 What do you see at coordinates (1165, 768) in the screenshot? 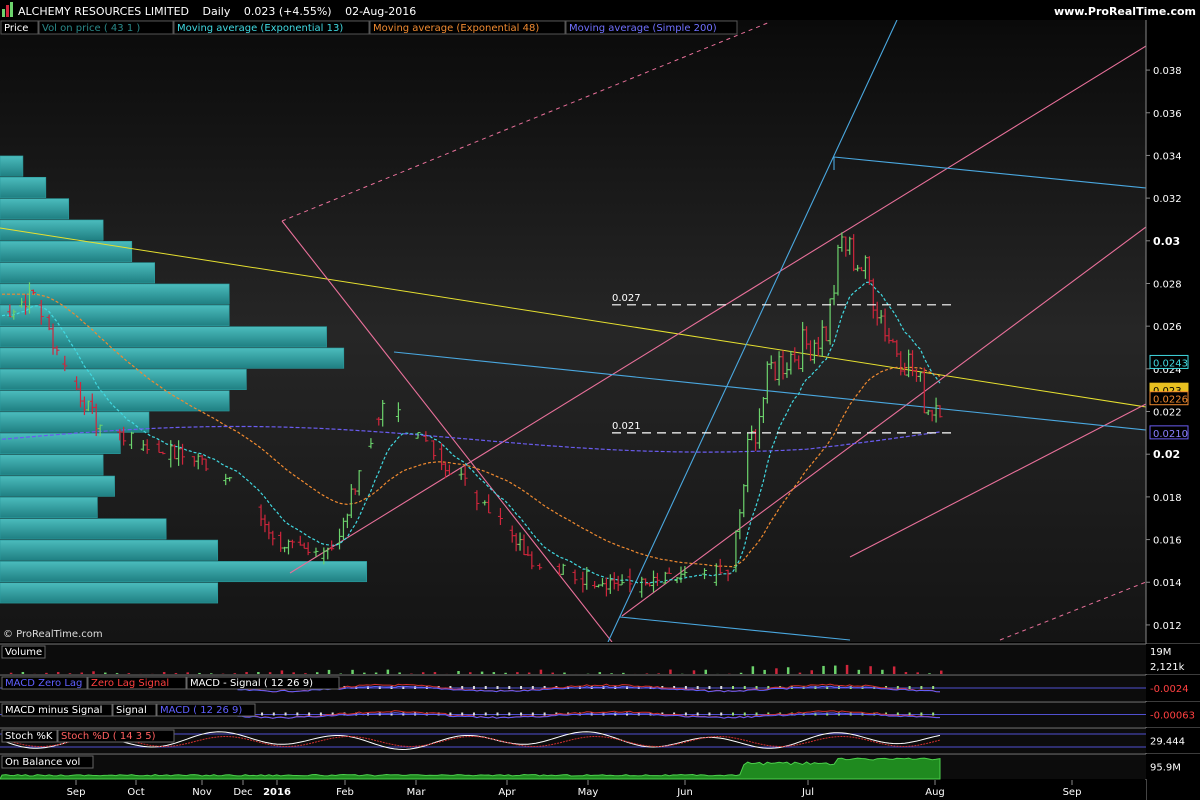
I see `panel-value: 95.9M` at bounding box center [1165, 768].